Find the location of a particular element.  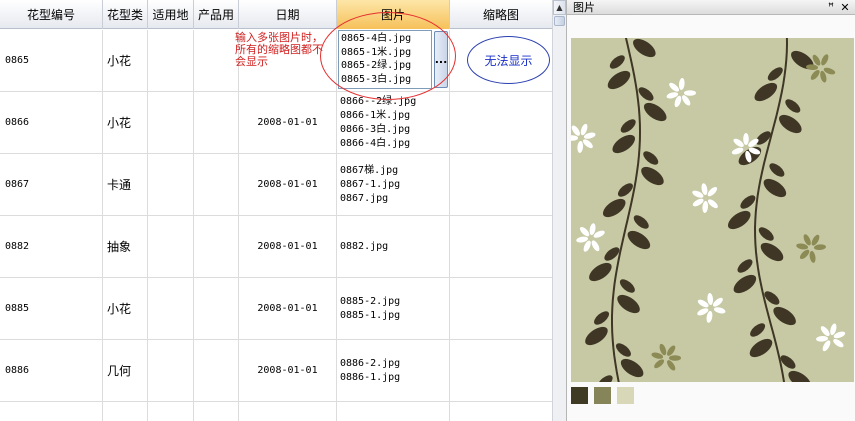

table-row: 0886 几何 2008-01-01 0886-2.jpg 0886-1.jpg is located at coordinates (276, 371).